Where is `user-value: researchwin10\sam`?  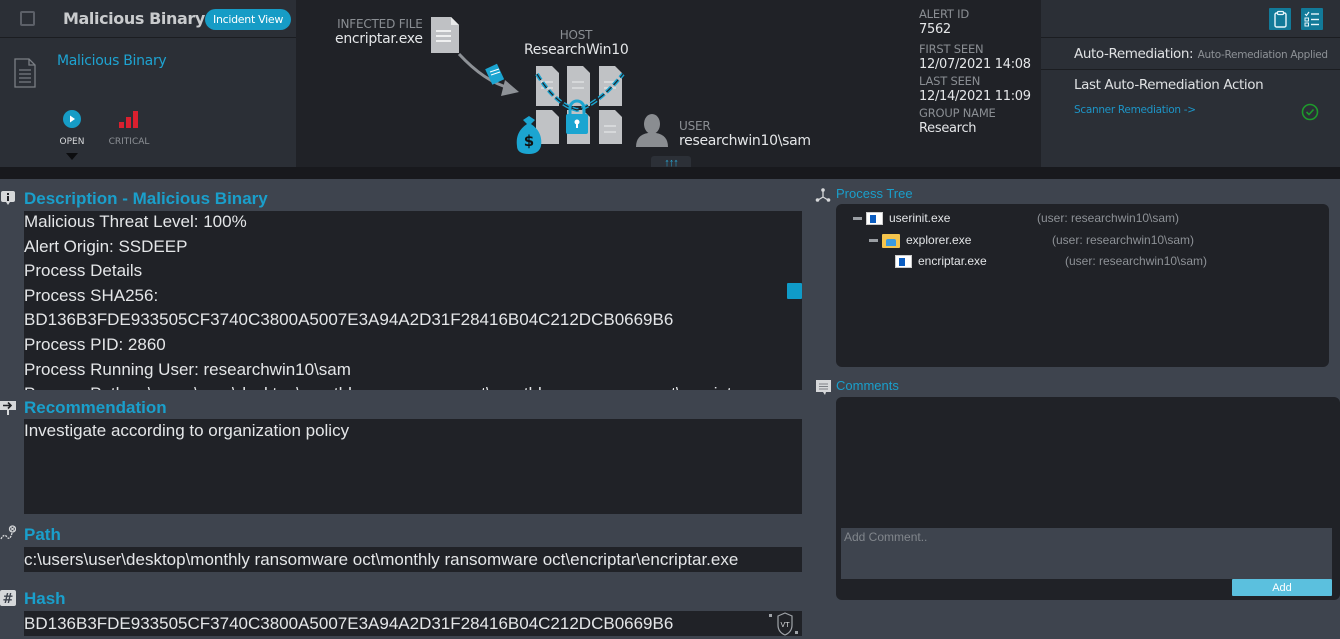 user-value: researchwin10\sam is located at coordinates (745, 141).